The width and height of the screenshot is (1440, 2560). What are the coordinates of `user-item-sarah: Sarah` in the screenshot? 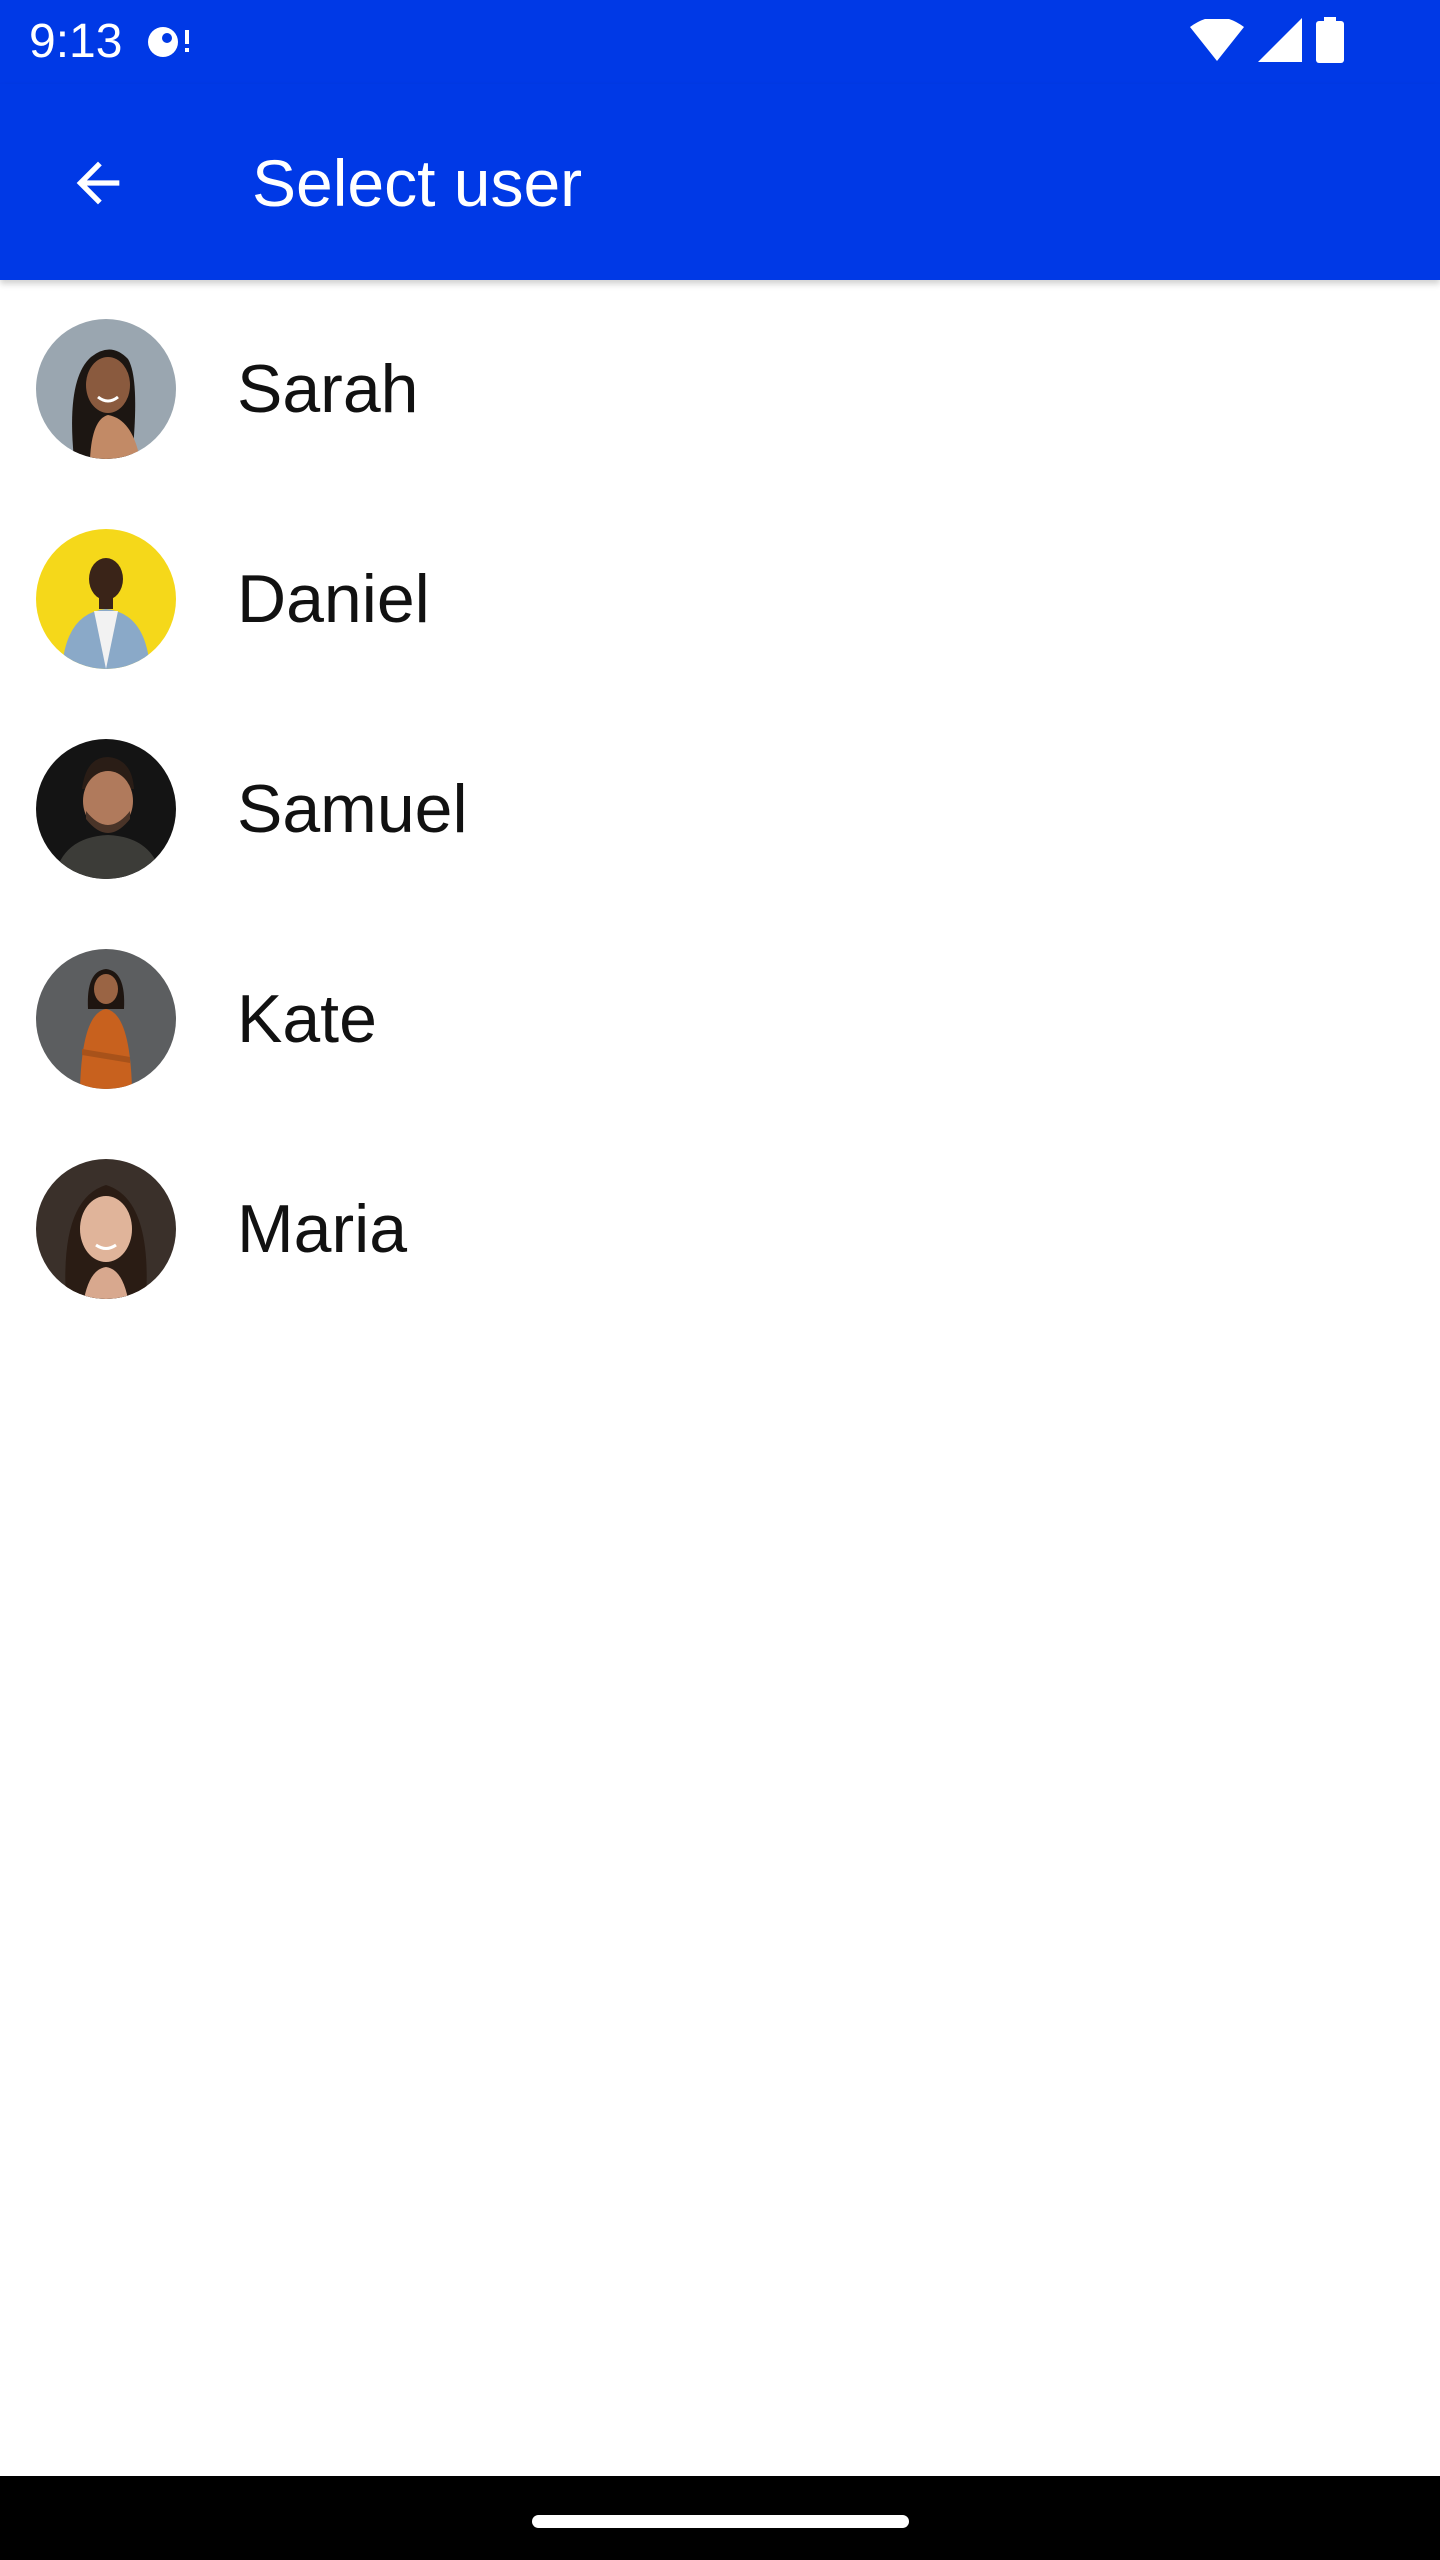 It's located at (720, 389).